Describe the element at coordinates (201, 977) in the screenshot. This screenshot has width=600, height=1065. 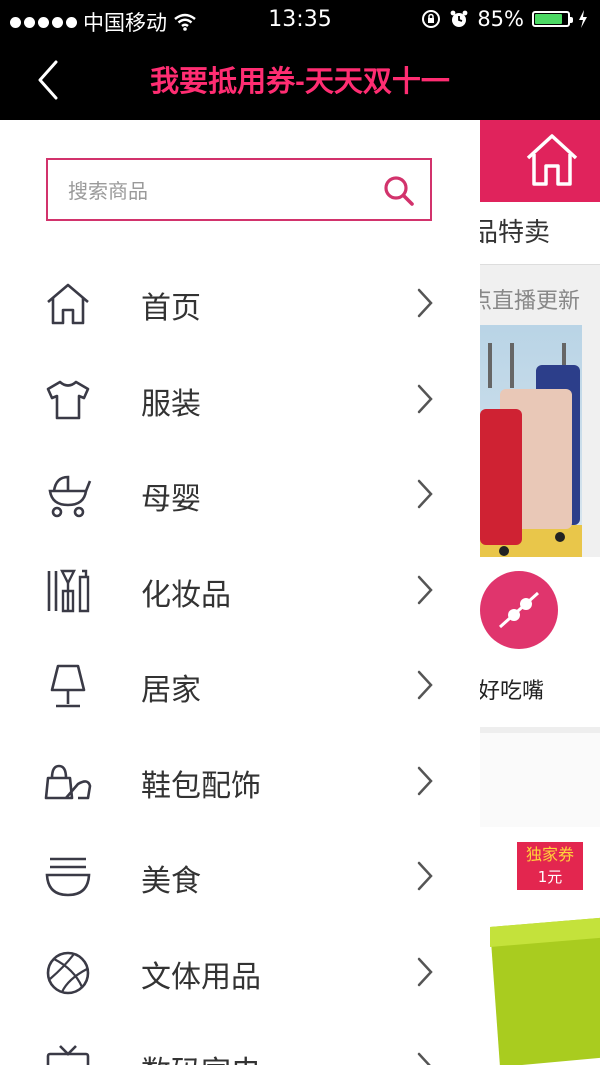
I see `menu-label: 文体用品` at that location.